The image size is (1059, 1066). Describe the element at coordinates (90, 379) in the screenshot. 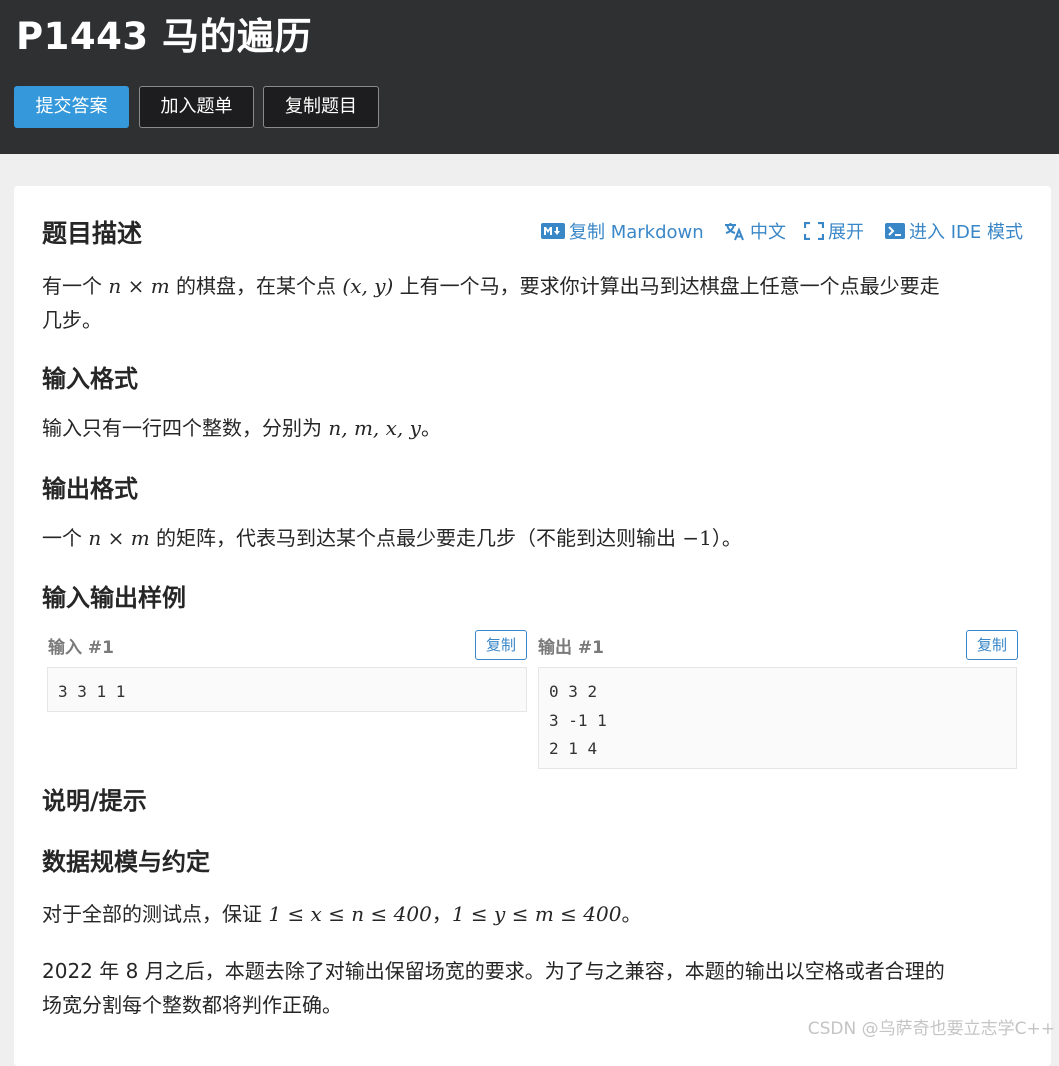

I see `input-format-title: 输入格式` at that location.